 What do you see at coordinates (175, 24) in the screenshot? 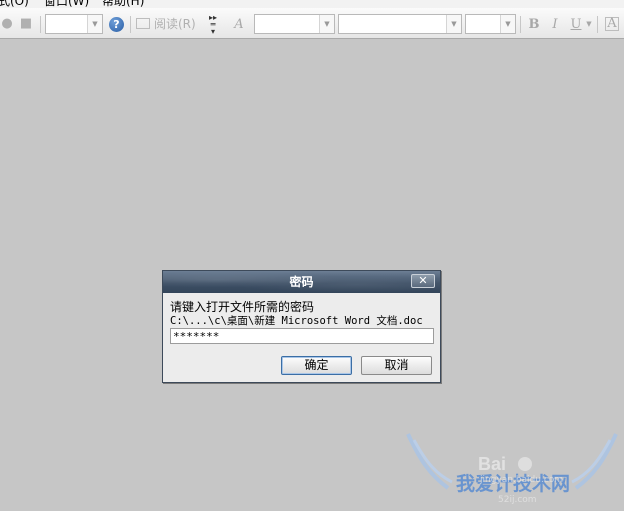
I see `read-button-label: 阅读(R)` at bounding box center [175, 24].